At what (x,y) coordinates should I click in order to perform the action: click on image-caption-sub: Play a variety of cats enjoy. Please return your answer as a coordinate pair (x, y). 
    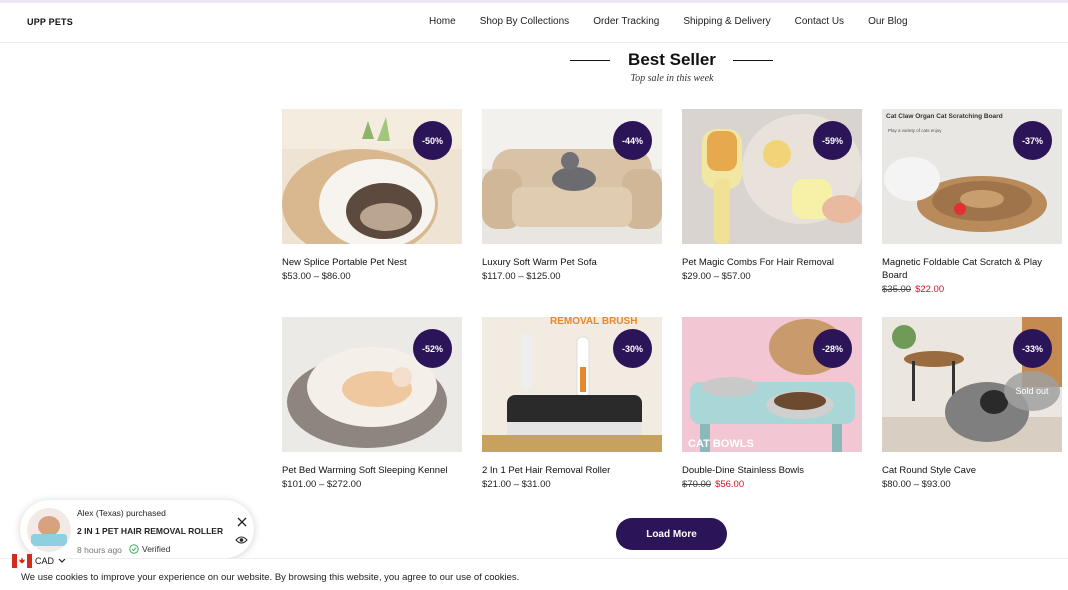
    Looking at the image, I should click on (915, 130).